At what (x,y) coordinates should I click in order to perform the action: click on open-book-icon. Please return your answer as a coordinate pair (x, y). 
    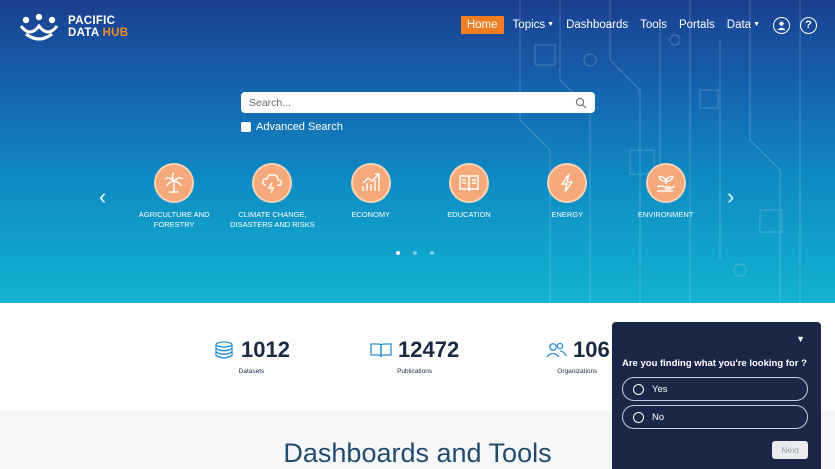
    Looking at the image, I should click on (381, 350).